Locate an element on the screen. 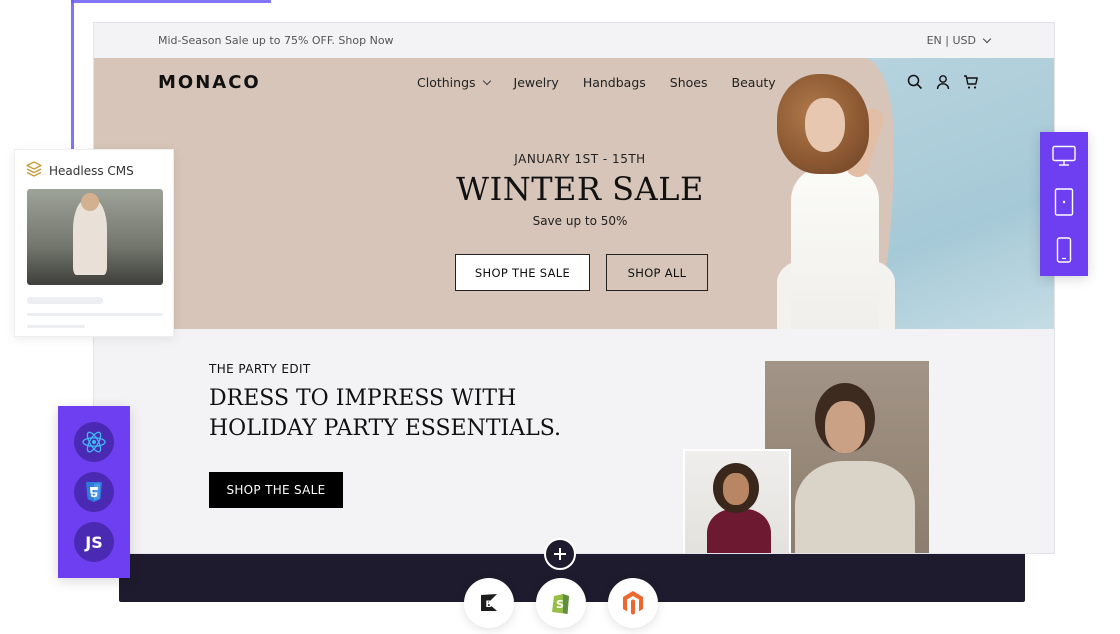 The height and width of the screenshot is (634, 1120). tech-stack-panel: JS is located at coordinates (94, 492).